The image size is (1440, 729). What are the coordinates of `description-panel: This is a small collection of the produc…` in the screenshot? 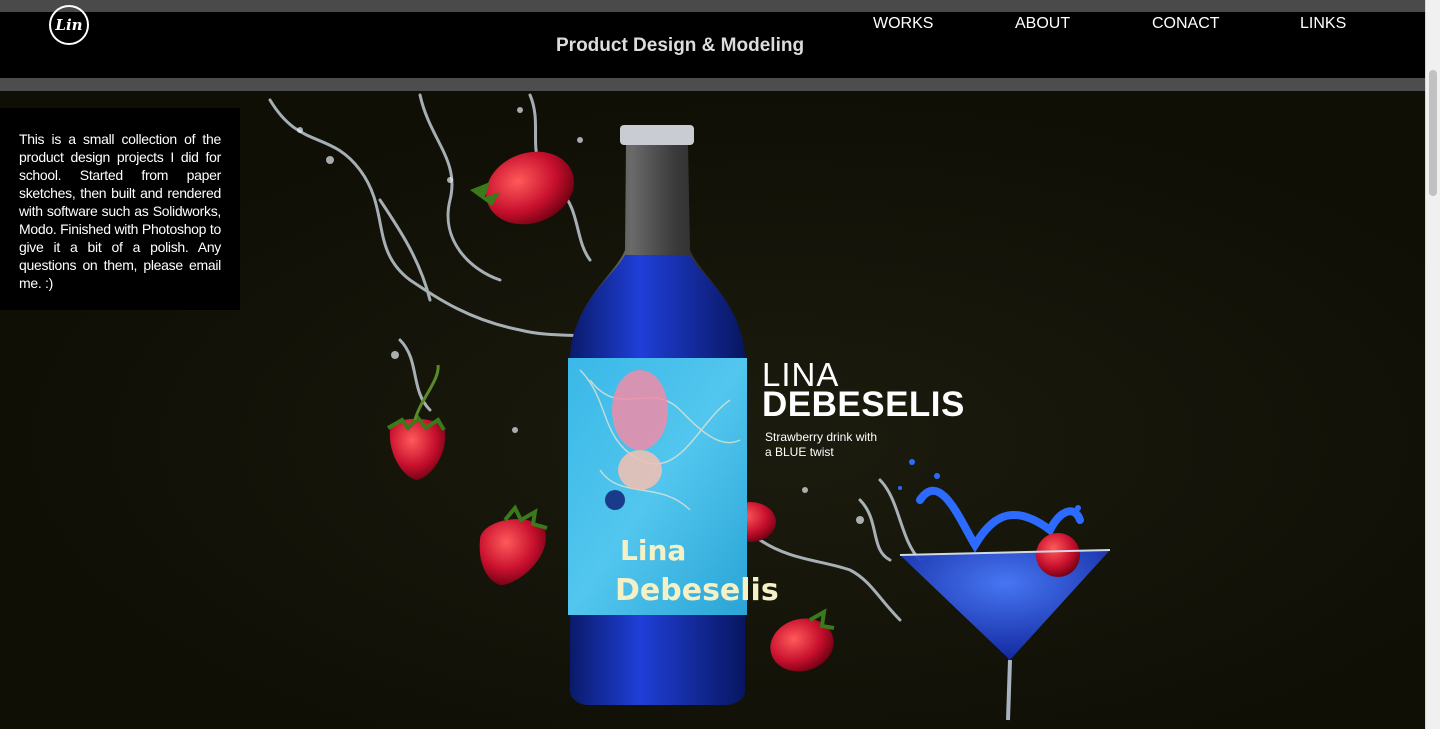 It's located at (120, 209).